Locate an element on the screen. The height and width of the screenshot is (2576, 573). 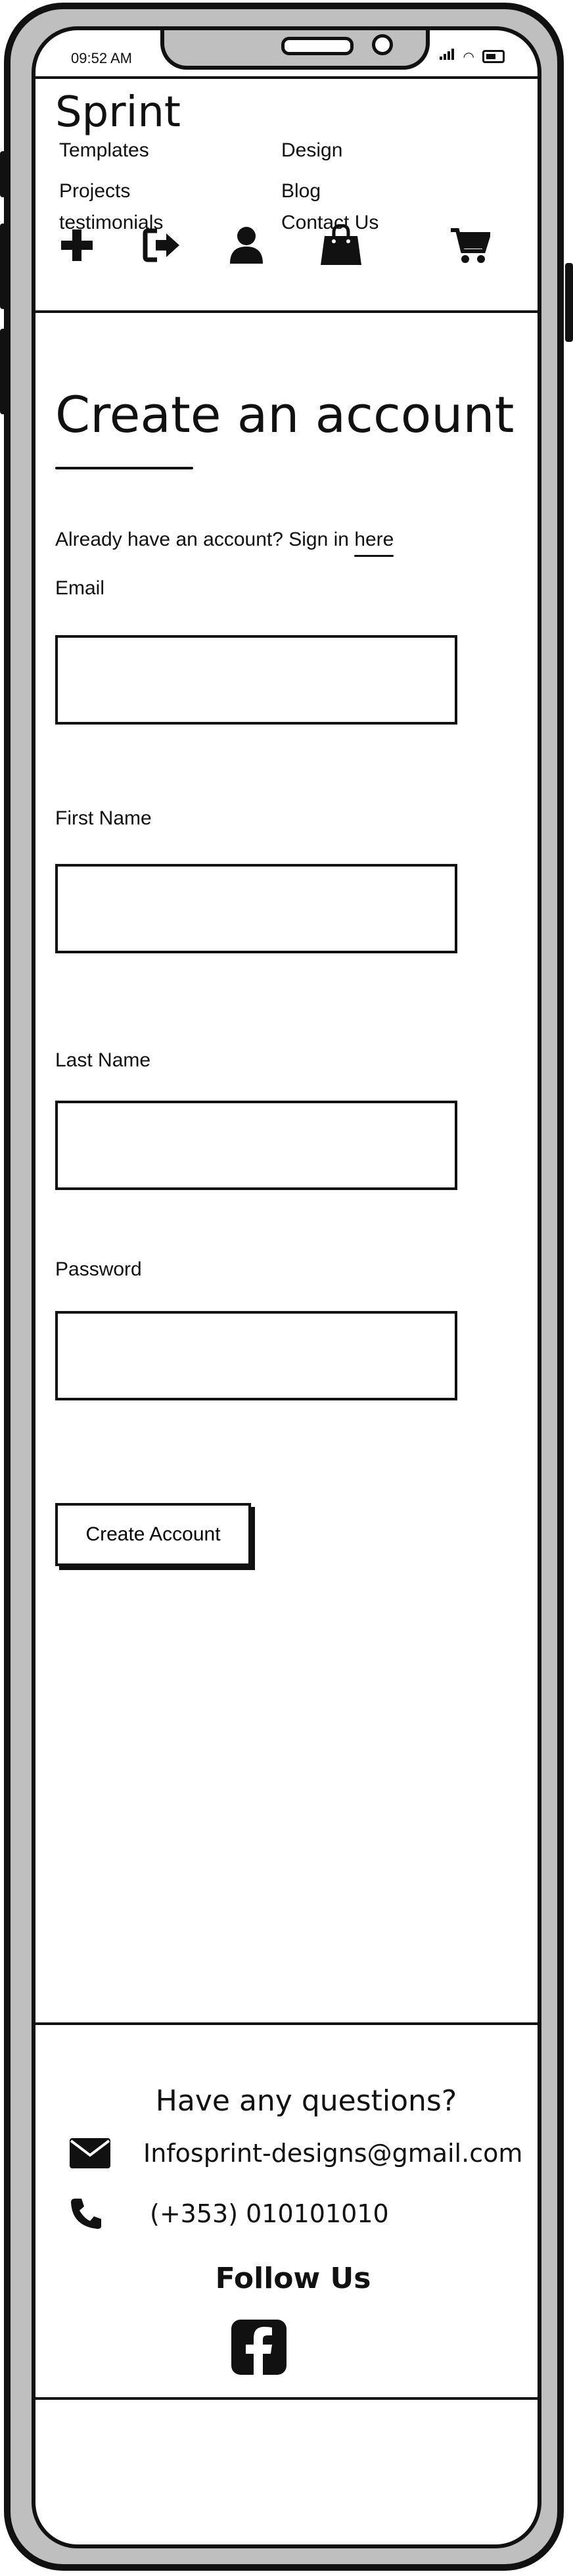
password-label: Password is located at coordinates (98, 1269).